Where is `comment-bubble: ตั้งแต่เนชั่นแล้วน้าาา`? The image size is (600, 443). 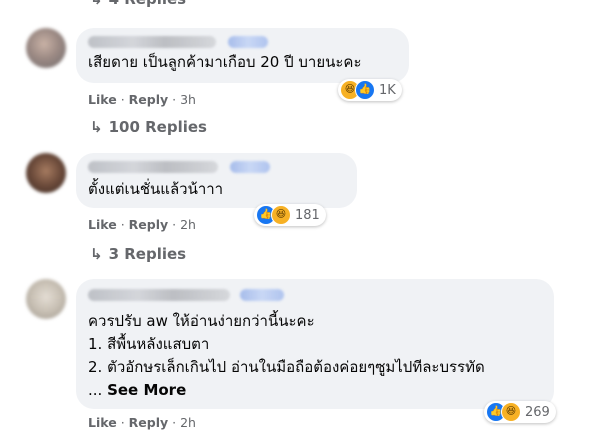
comment-bubble: ตั้งแต่เนชั่นแล้วน้าาา is located at coordinates (216, 180).